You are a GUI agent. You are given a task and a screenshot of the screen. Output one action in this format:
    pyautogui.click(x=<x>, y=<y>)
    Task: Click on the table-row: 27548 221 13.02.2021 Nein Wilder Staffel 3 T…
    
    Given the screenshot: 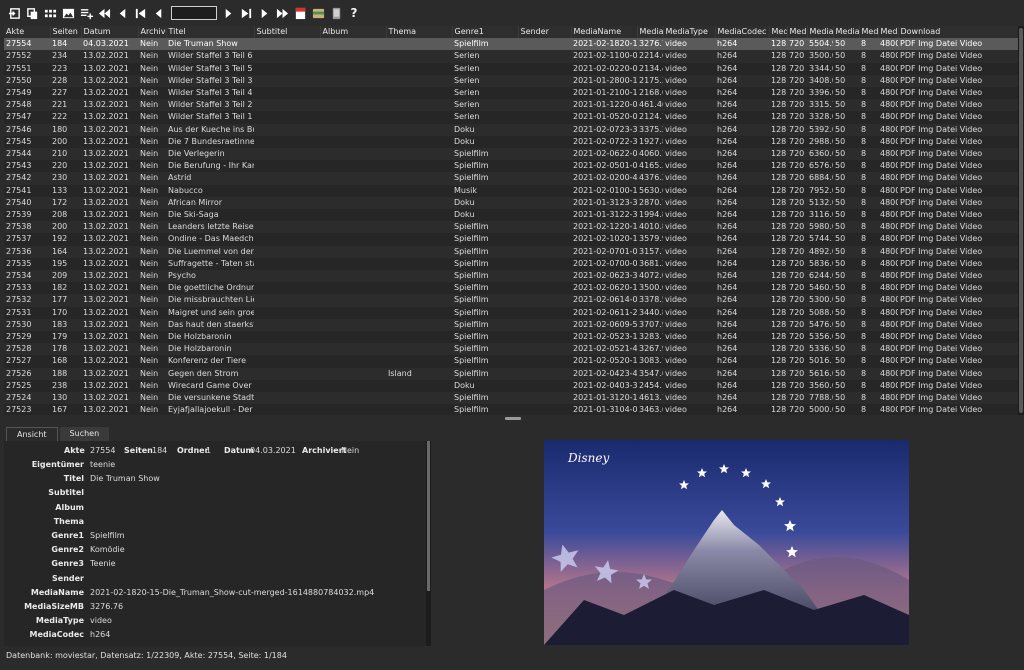 What is the action you would take?
    pyautogui.click(x=511, y=105)
    